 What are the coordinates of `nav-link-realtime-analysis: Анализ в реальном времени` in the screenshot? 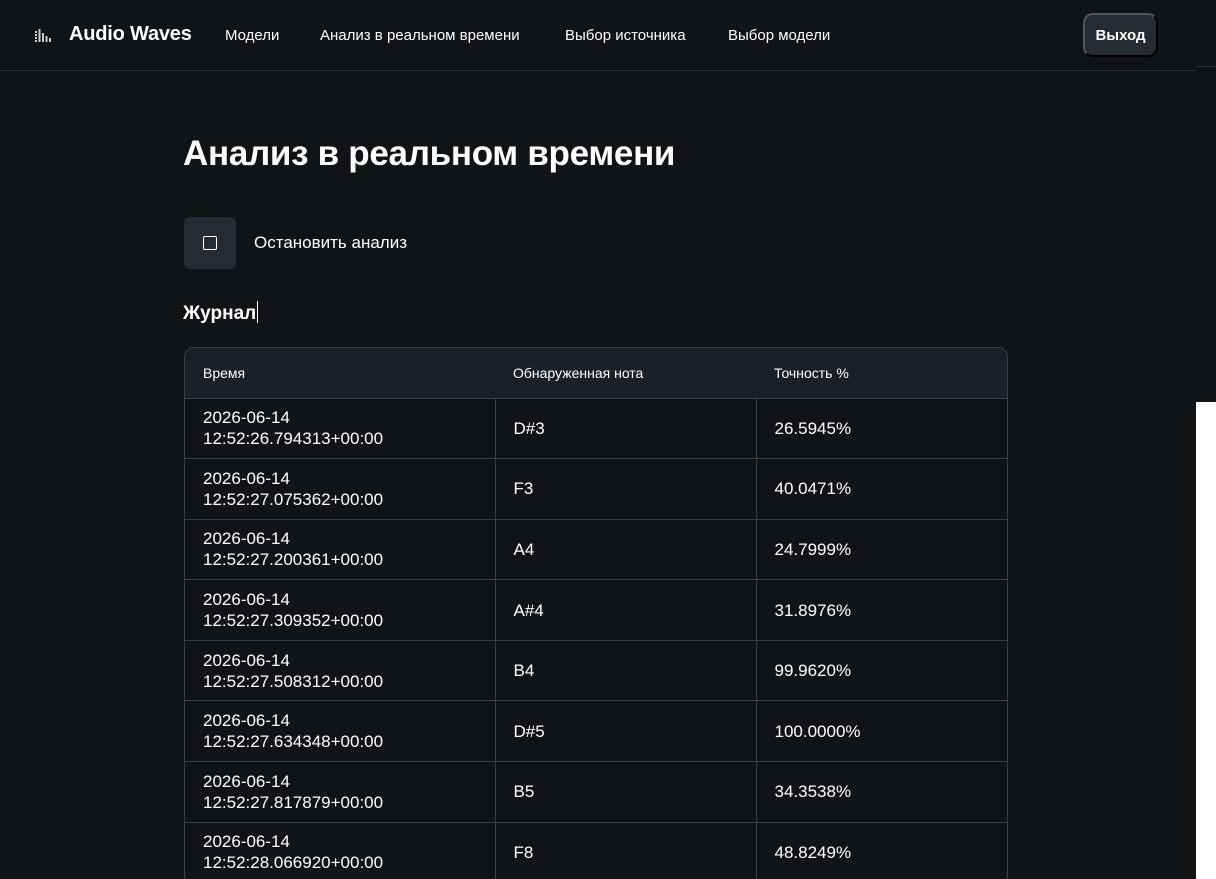 It's located at (420, 35).